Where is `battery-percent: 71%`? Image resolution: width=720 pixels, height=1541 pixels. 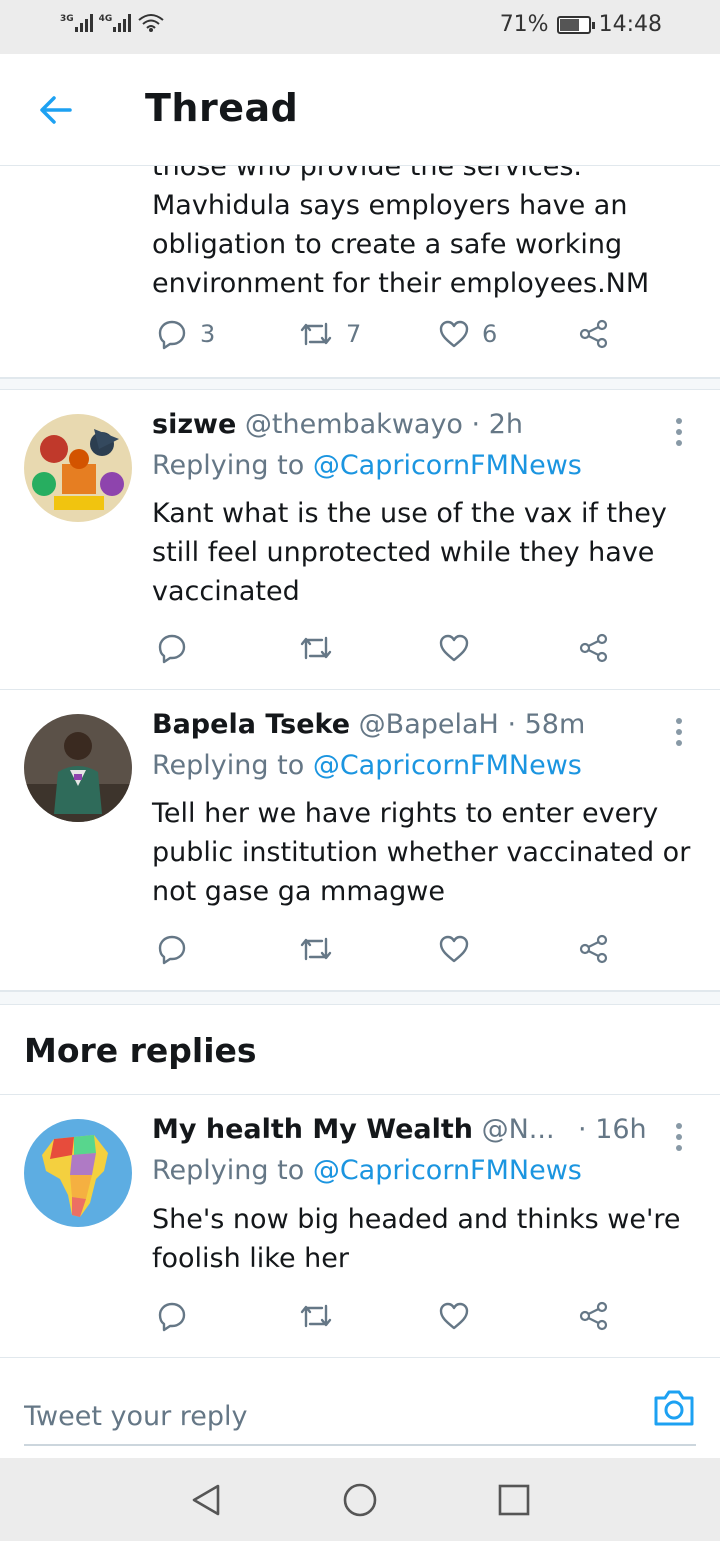 battery-percent: 71% is located at coordinates (524, 24).